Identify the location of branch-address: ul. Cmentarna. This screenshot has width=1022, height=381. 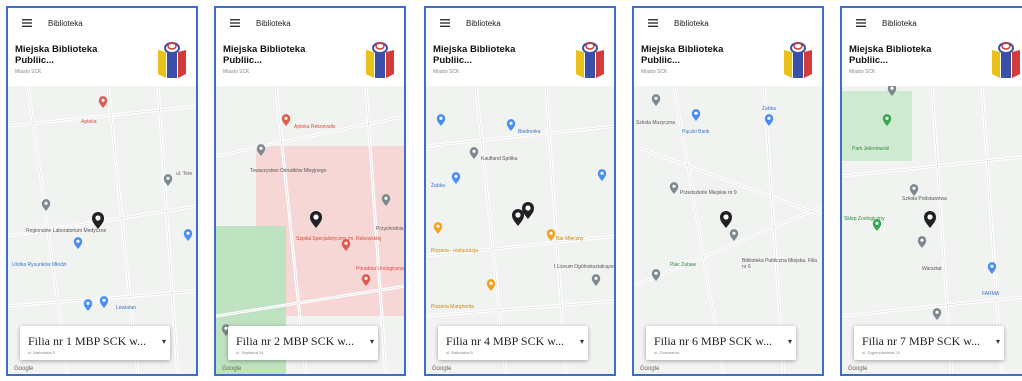
(667, 352).